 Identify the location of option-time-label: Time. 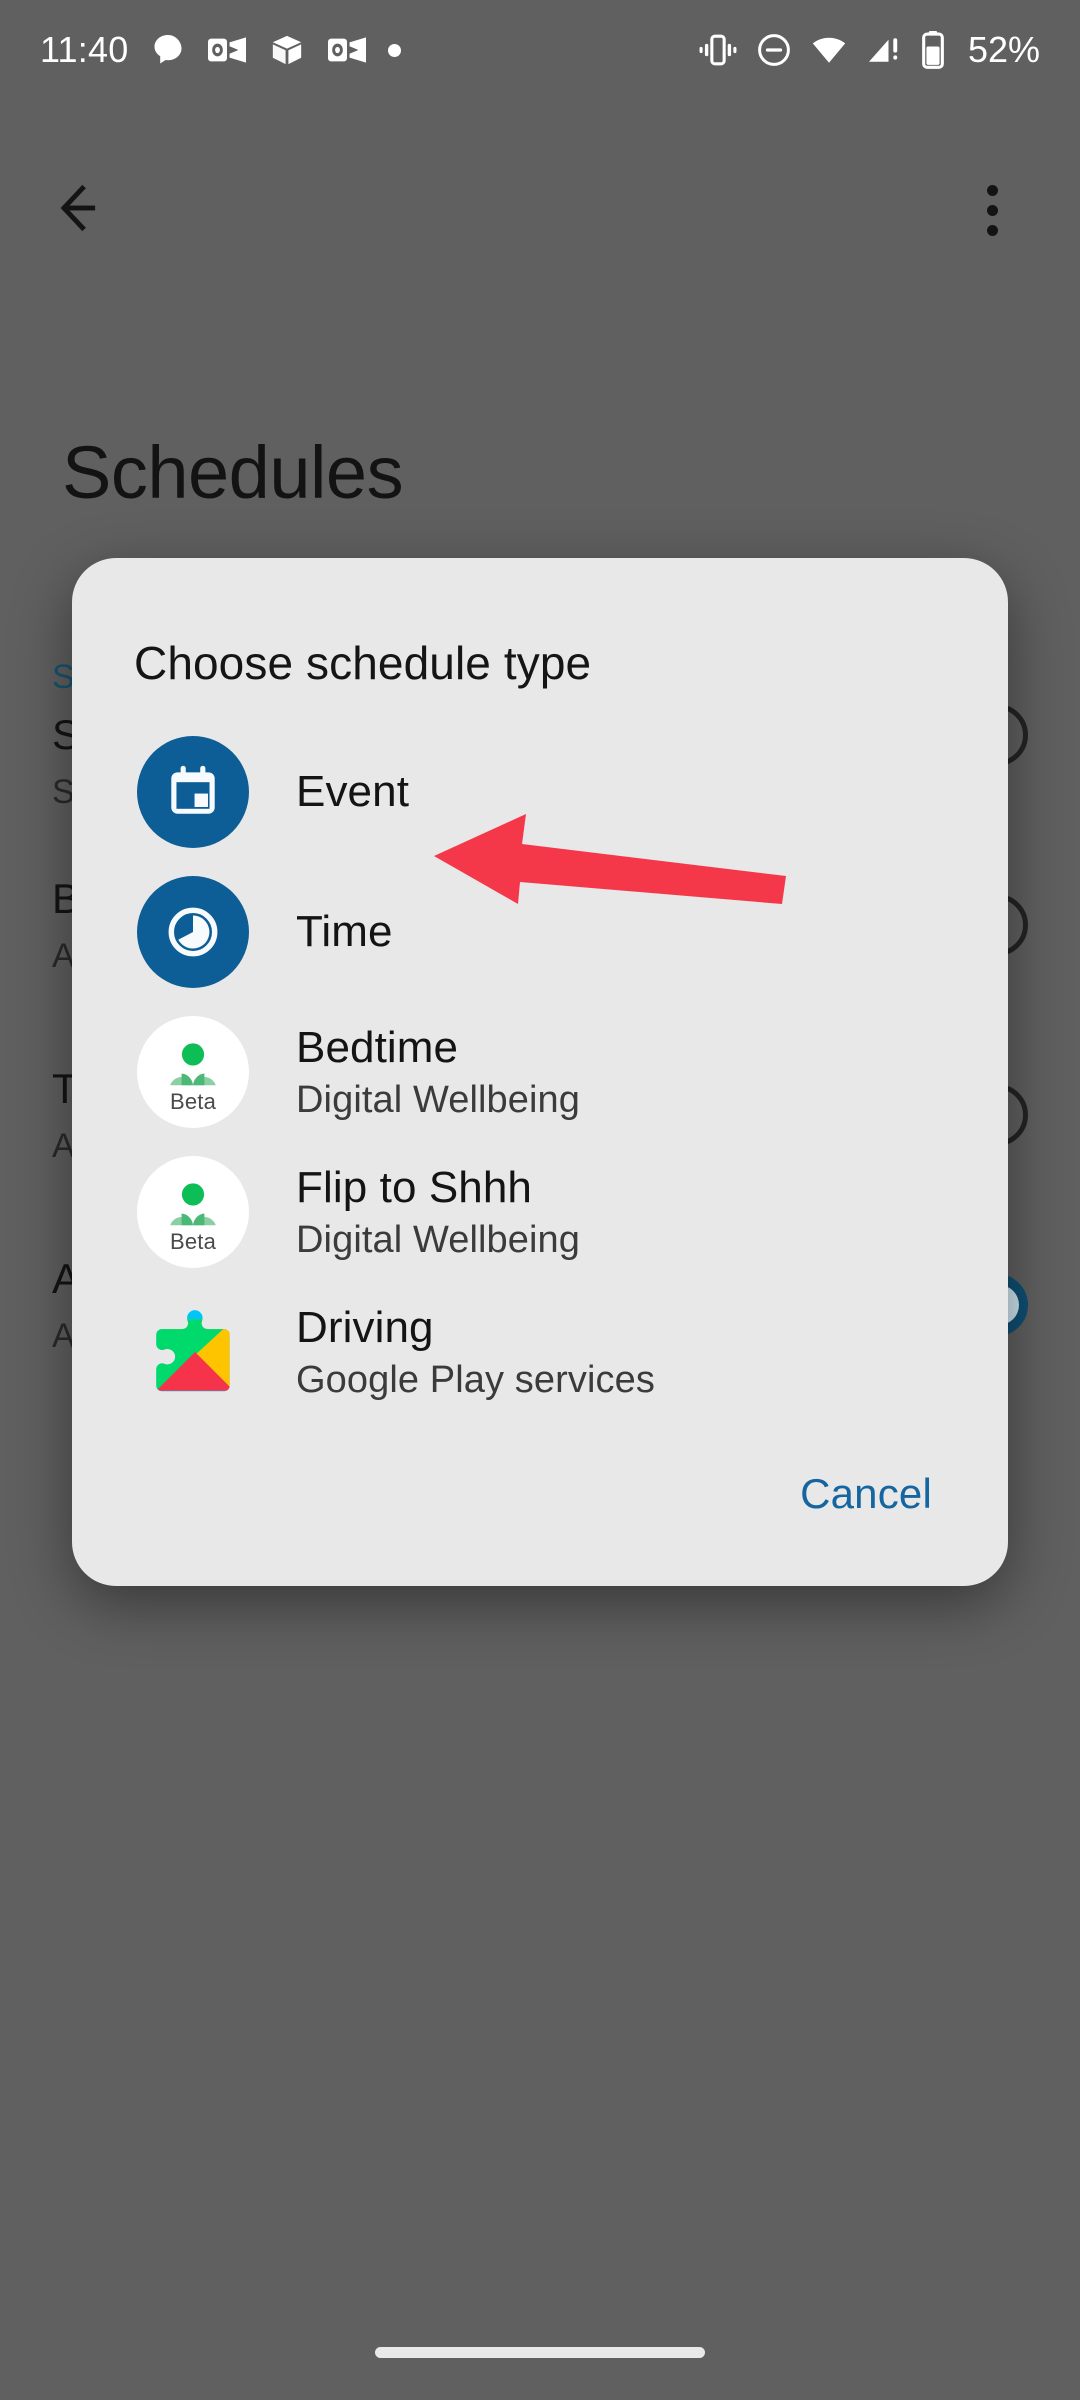
(344, 931).